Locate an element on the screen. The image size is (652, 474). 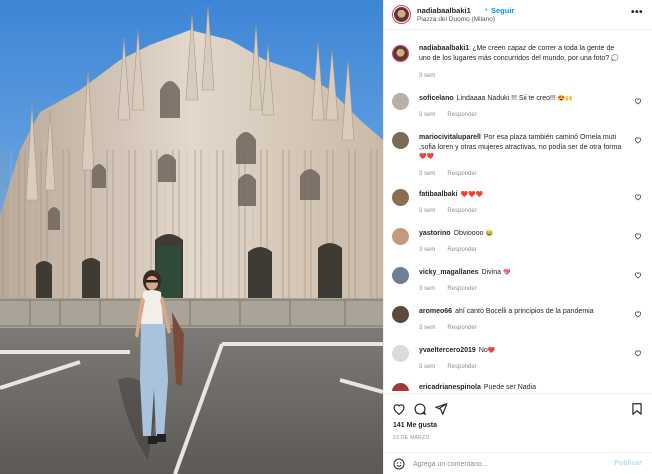
caption-time: 3 sem is located at coordinates (427, 76).